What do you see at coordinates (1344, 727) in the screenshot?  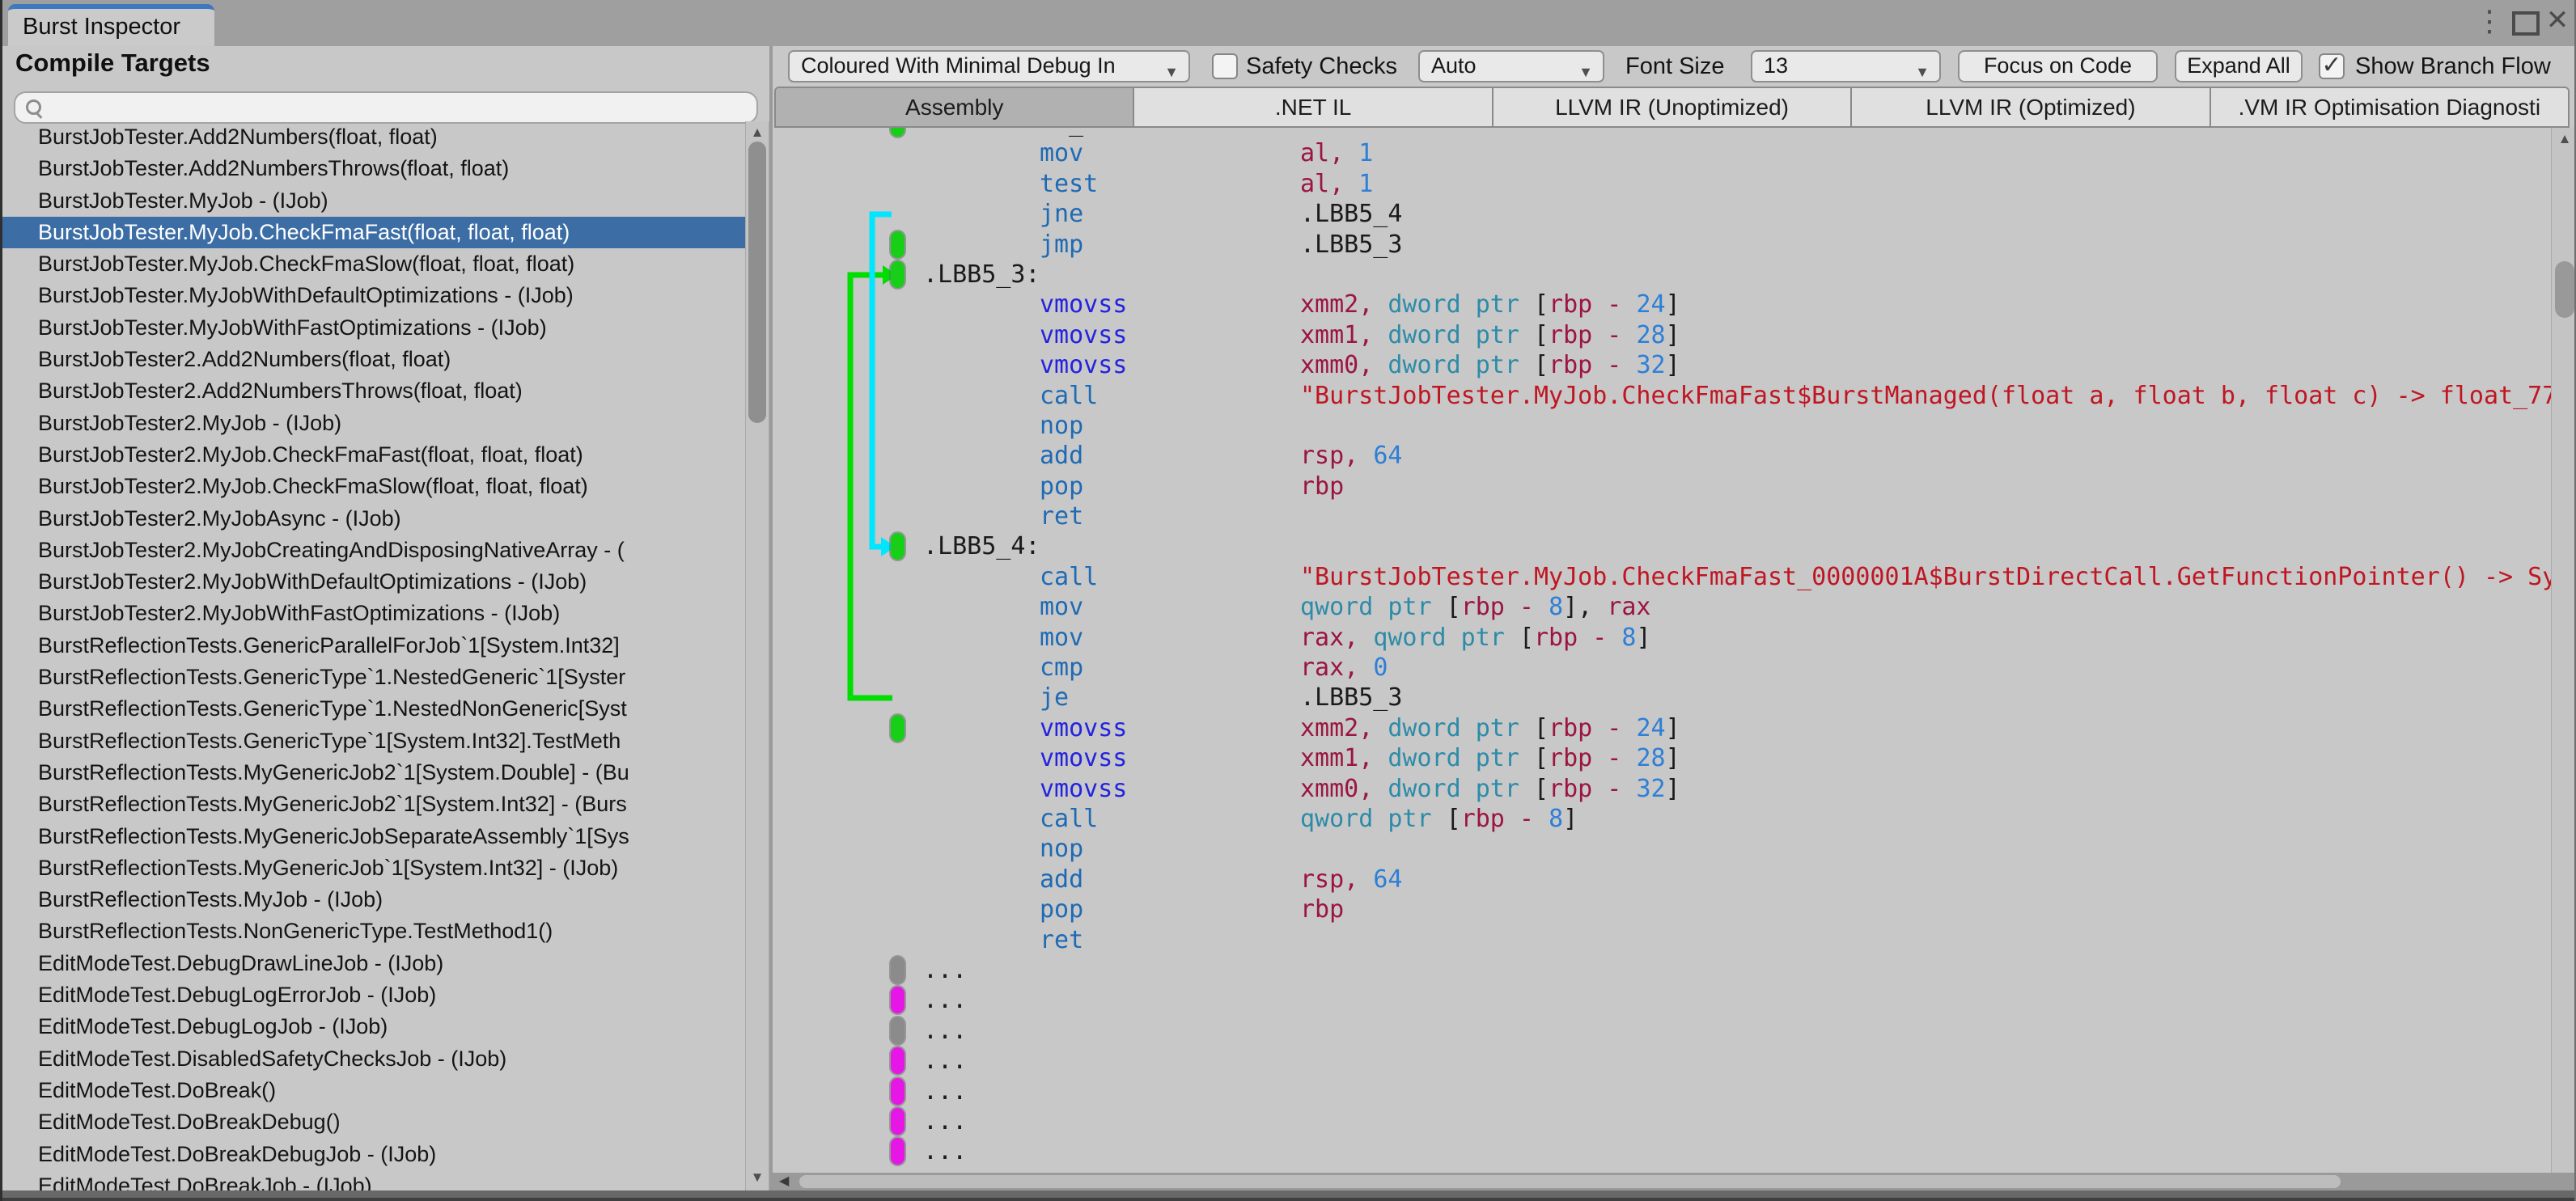 I see `code-token: xmm2,` at bounding box center [1344, 727].